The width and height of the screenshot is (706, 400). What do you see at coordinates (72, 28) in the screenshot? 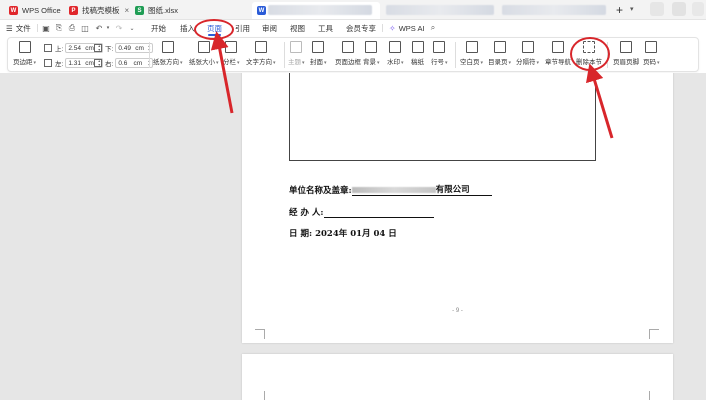
I see `print-icon: ⎙` at bounding box center [72, 28].